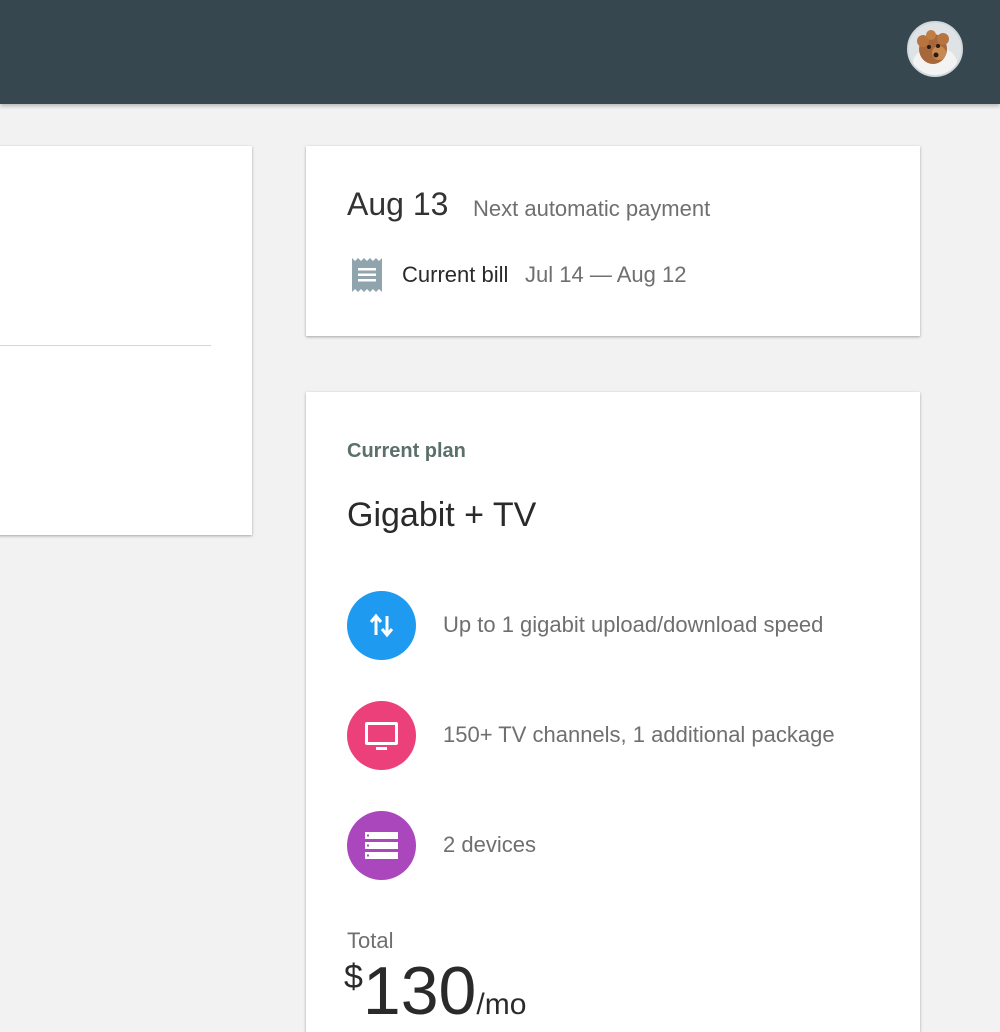 This screenshot has width=1000, height=1032. What do you see at coordinates (126, 340) in the screenshot?
I see `left-card` at bounding box center [126, 340].